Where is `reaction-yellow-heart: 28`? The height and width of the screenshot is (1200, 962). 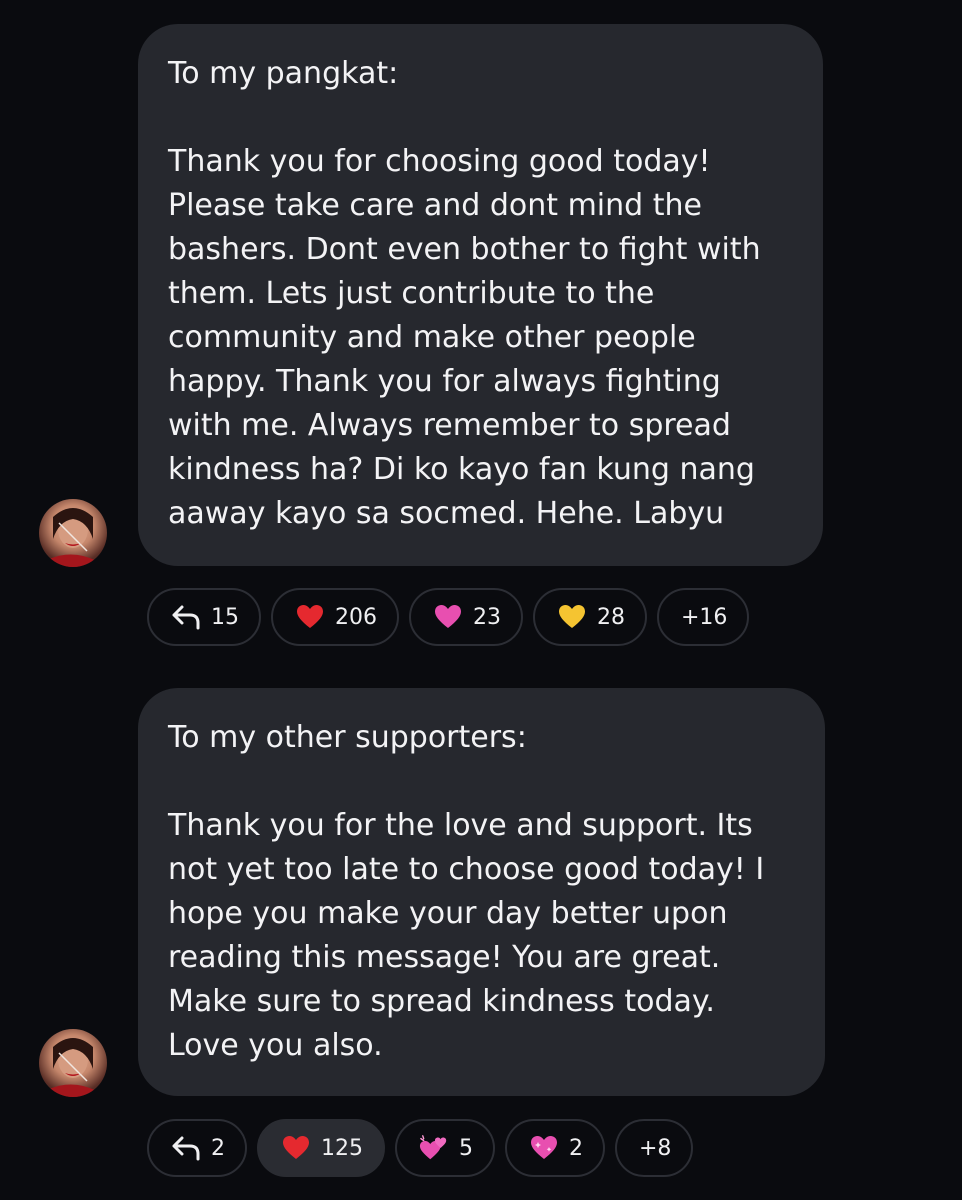
reaction-yellow-heart: 28 is located at coordinates (590, 617).